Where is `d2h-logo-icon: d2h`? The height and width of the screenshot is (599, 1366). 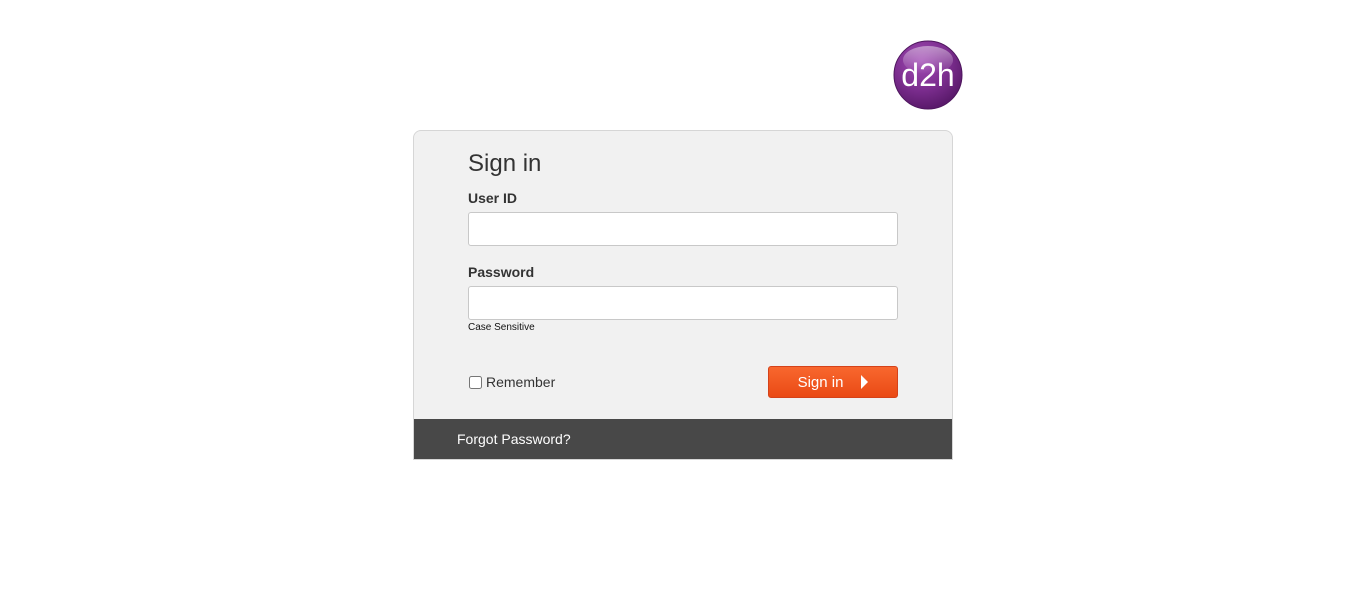
d2h-logo-icon: d2h is located at coordinates (928, 75).